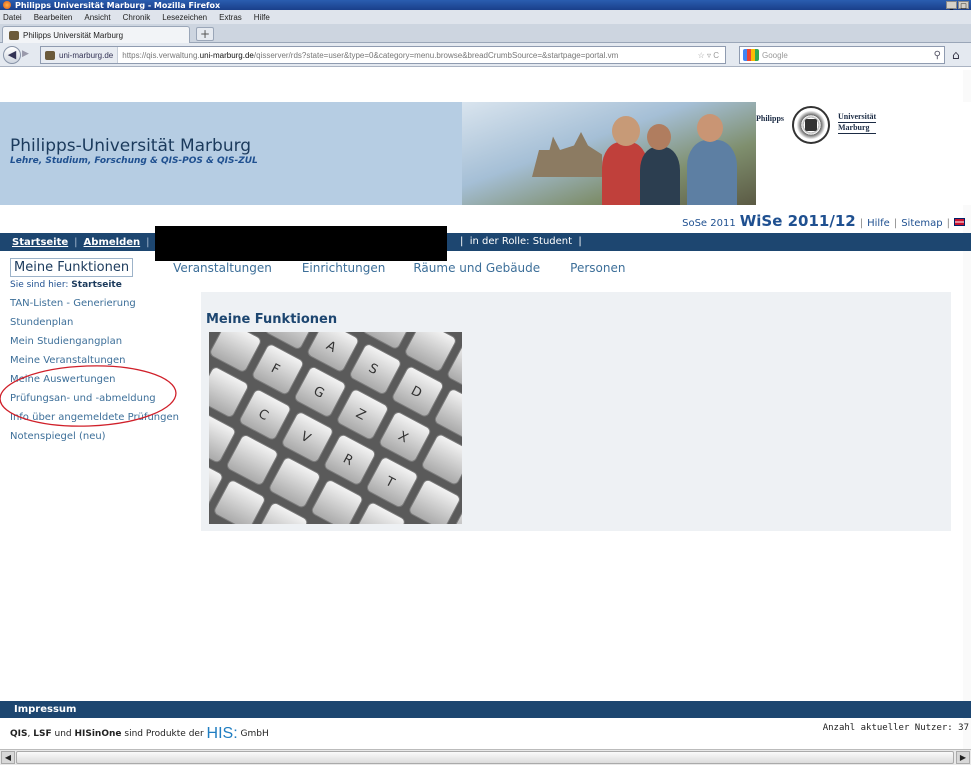 The width and height of the screenshot is (971, 765). I want to click on active-users-count: Anzahl aktueller Nutzer: 37, so click(895, 728).